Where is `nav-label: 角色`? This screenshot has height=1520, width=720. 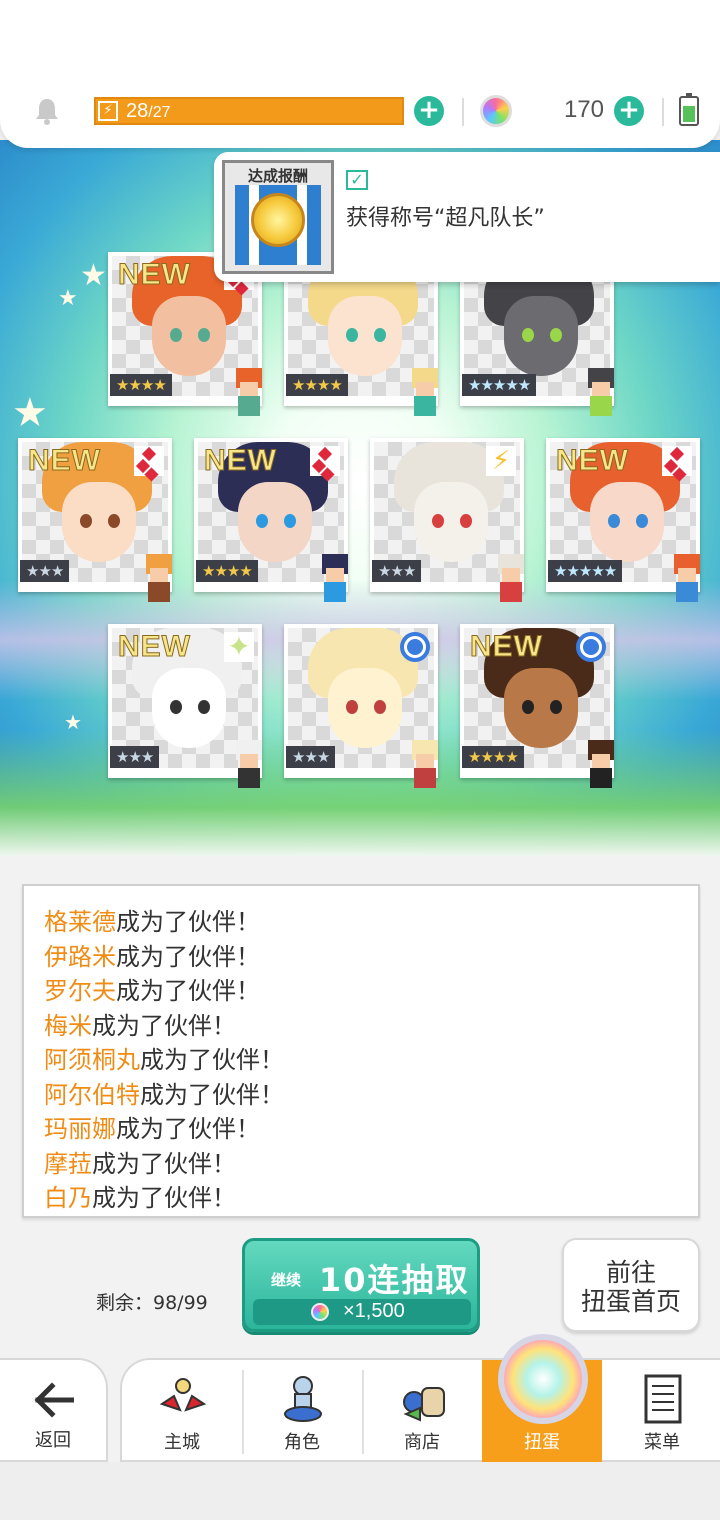
nav-label: 角色 is located at coordinates (302, 1442).